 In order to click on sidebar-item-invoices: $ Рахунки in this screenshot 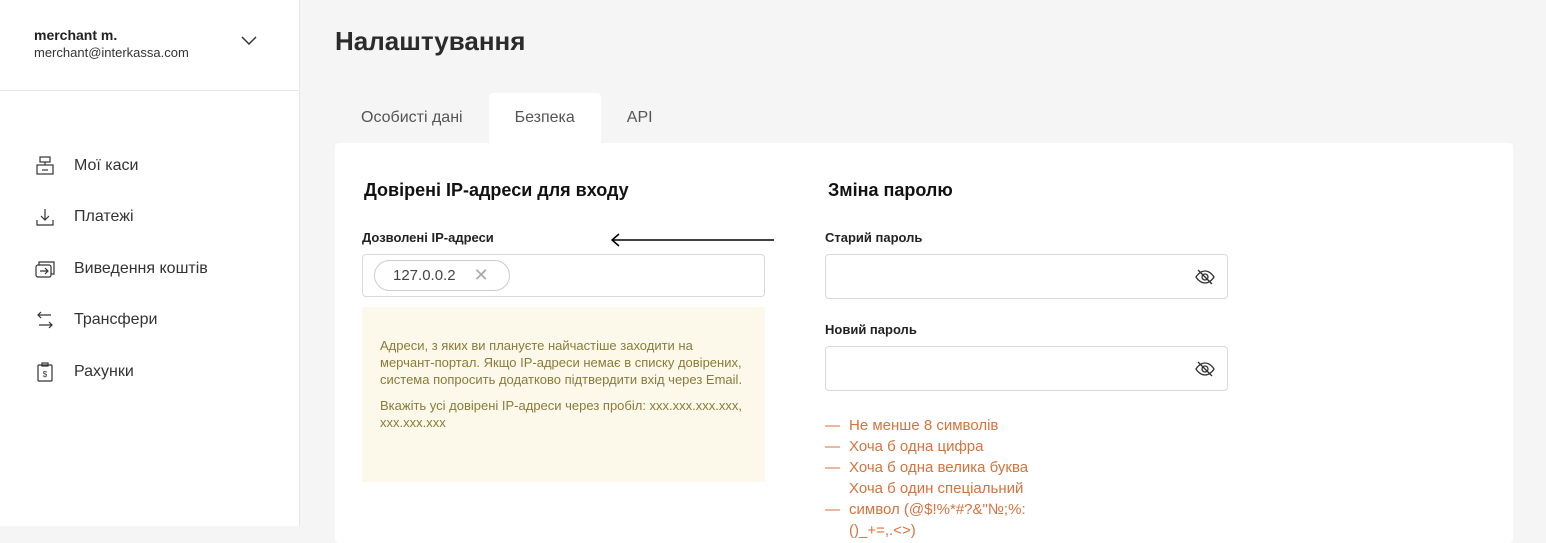, I will do `click(150, 372)`.